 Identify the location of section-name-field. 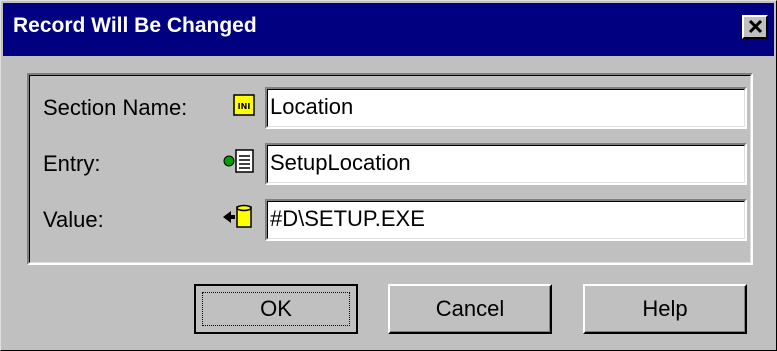
(506, 108).